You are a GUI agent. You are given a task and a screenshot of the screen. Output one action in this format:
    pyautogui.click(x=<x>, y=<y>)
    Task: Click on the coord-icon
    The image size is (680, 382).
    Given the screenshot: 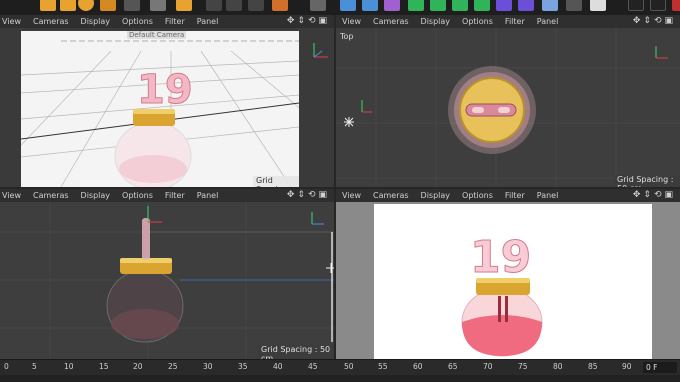 What is the action you would take?
    pyautogui.click(x=280, y=5)
    